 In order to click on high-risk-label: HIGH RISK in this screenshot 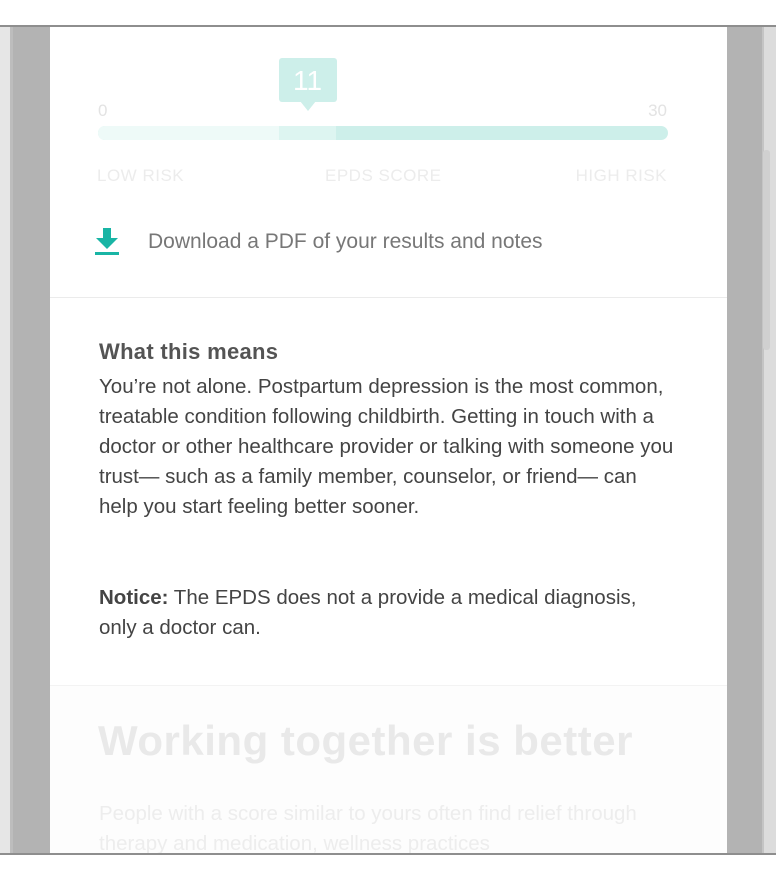, I will do `click(621, 175)`.